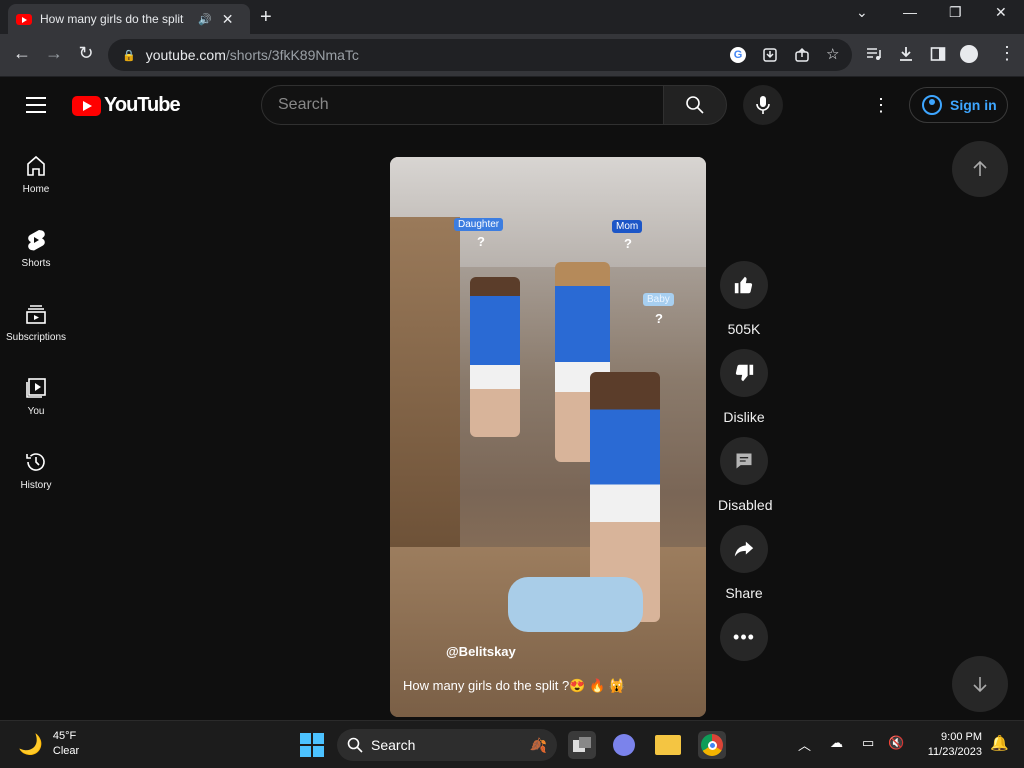  I want to click on lock-icon: 🔒, so click(129, 55).